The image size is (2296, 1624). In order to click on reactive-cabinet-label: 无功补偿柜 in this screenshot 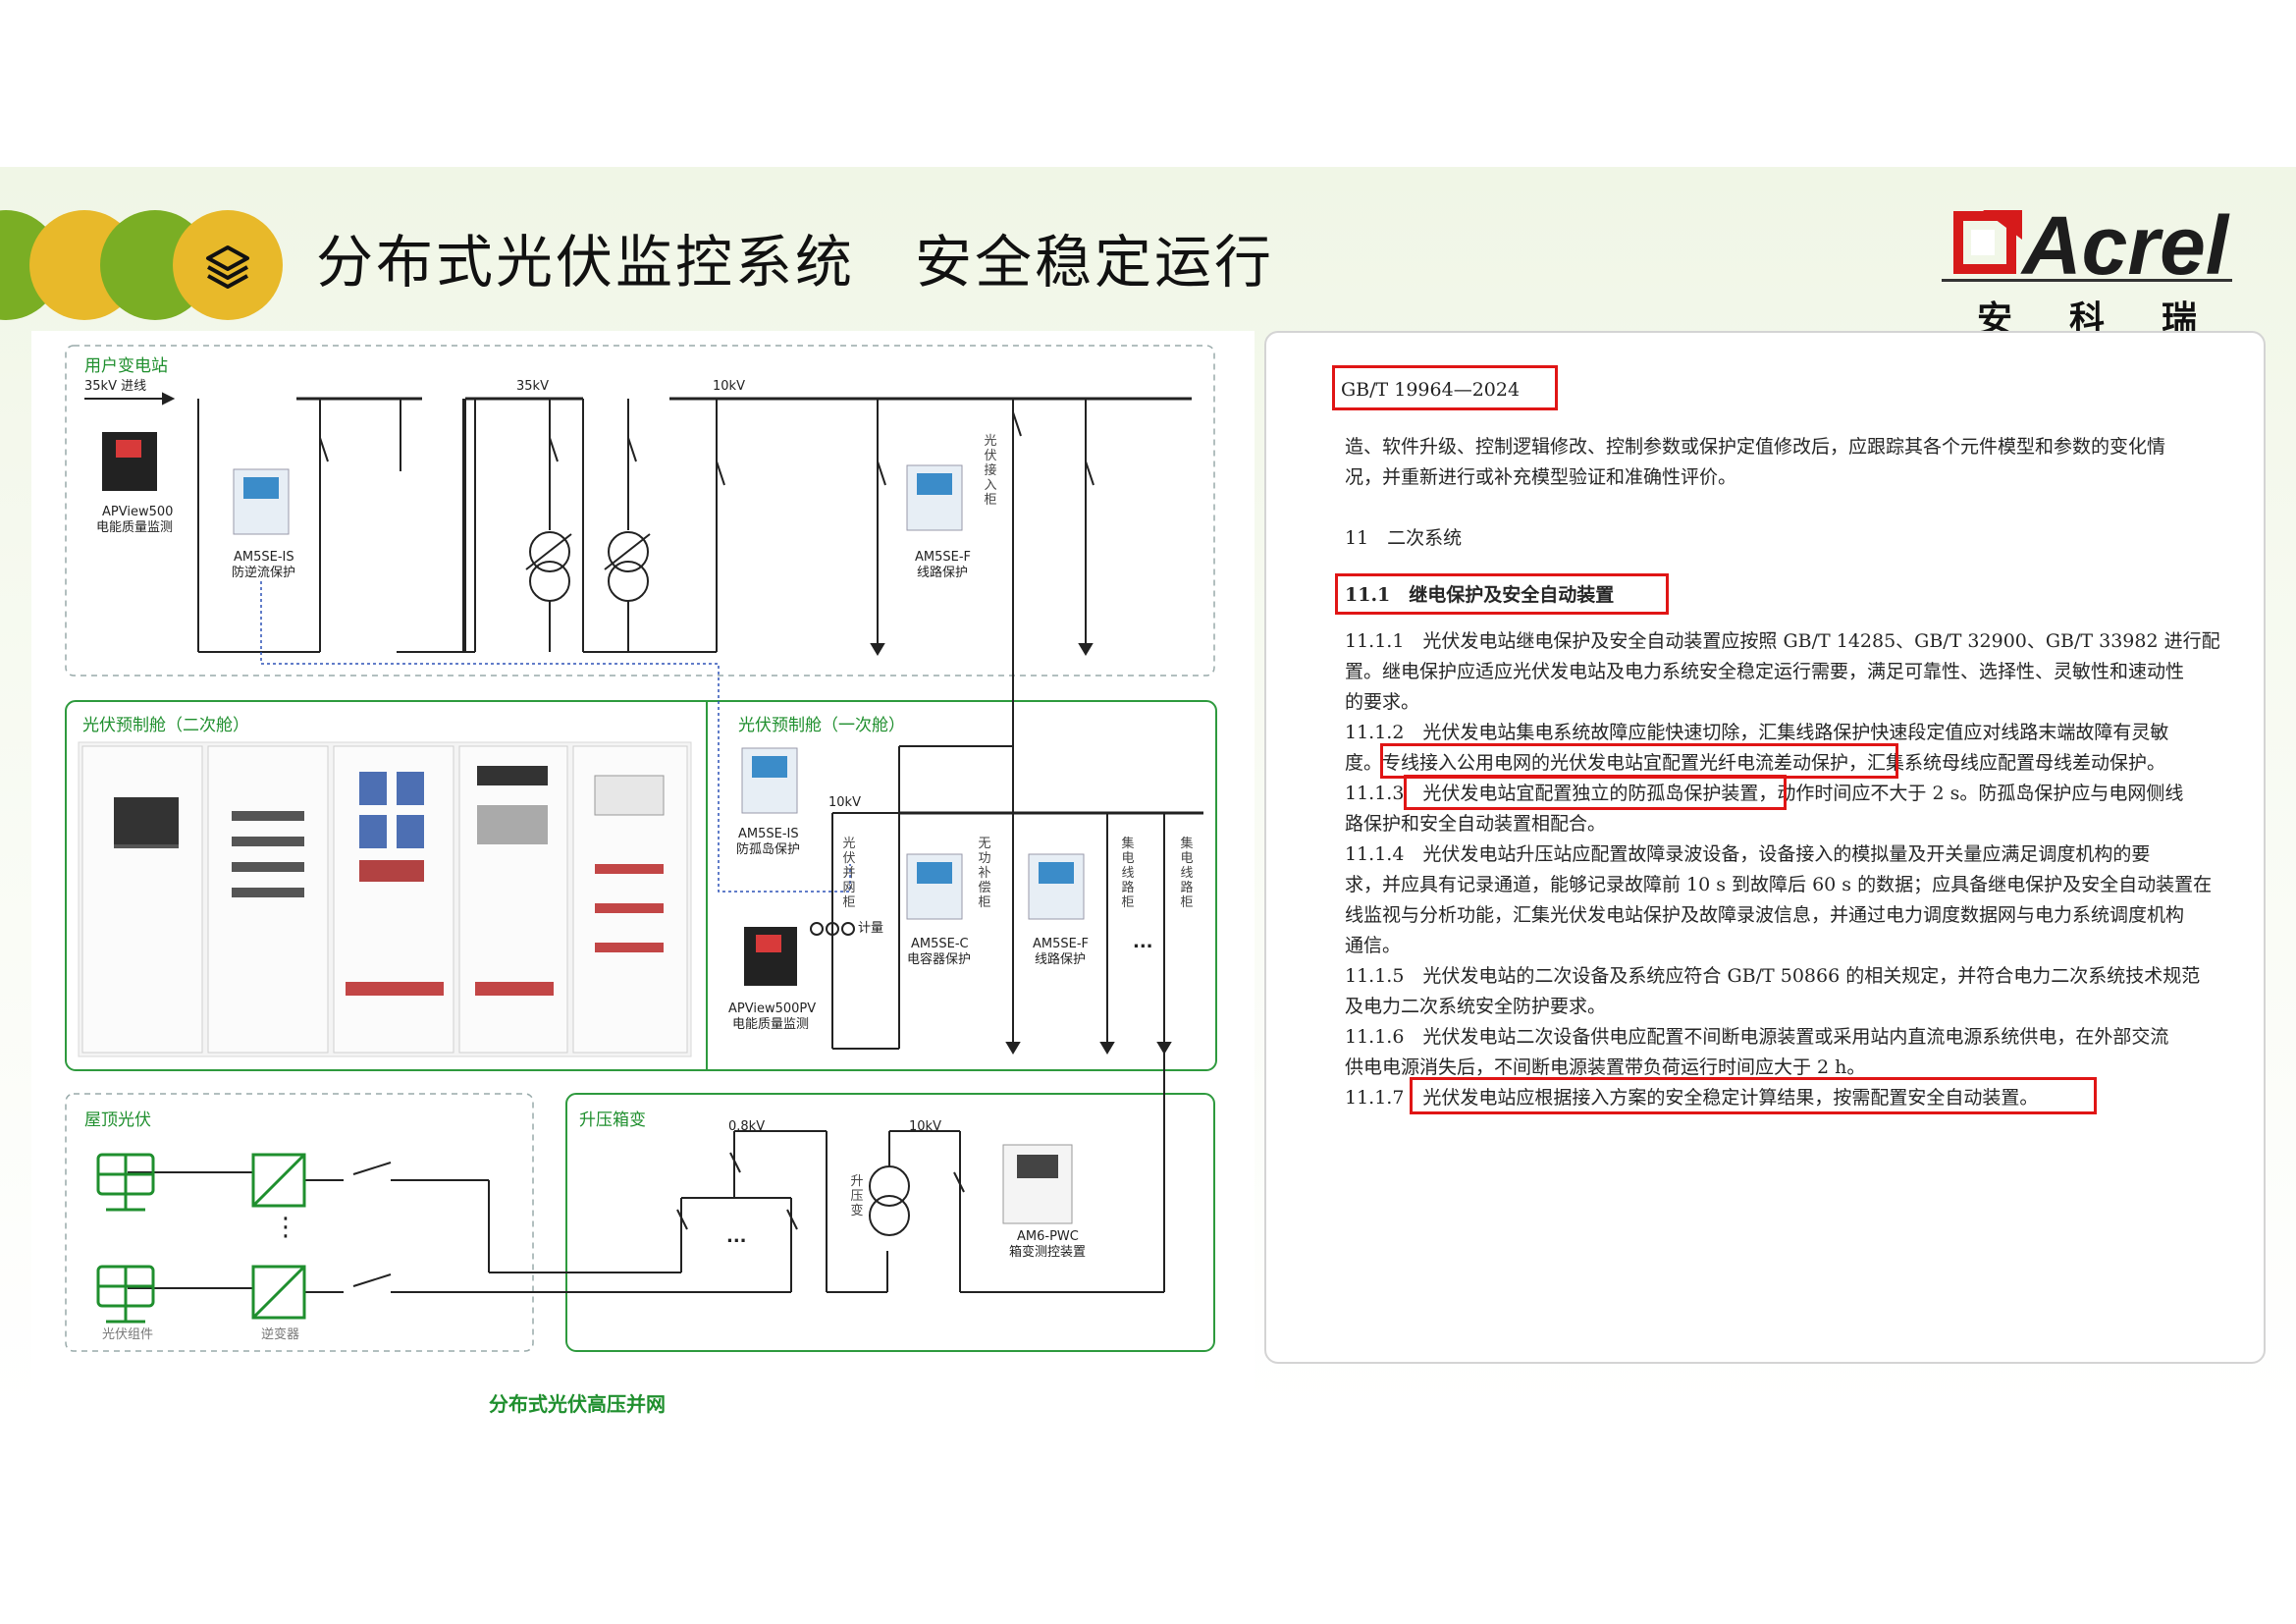, I will do `click(985, 873)`.